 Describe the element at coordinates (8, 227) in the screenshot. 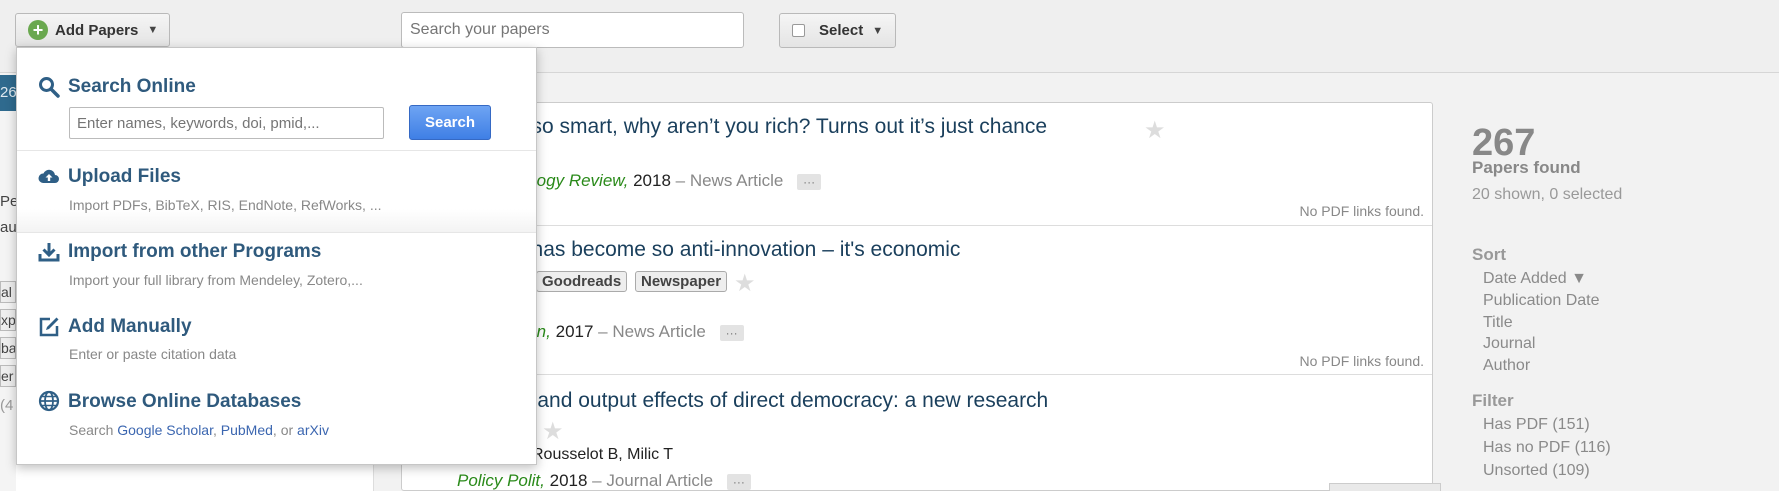

I see `sidebar-text-fragment: aus` at that location.